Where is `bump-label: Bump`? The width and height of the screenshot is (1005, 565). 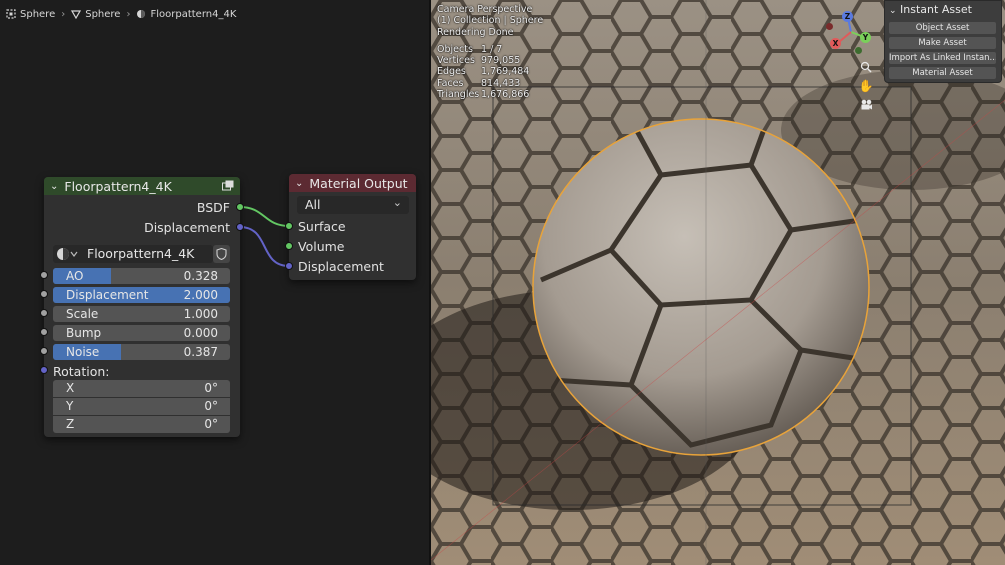
bump-label: Bump is located at coordinates (84, 333).